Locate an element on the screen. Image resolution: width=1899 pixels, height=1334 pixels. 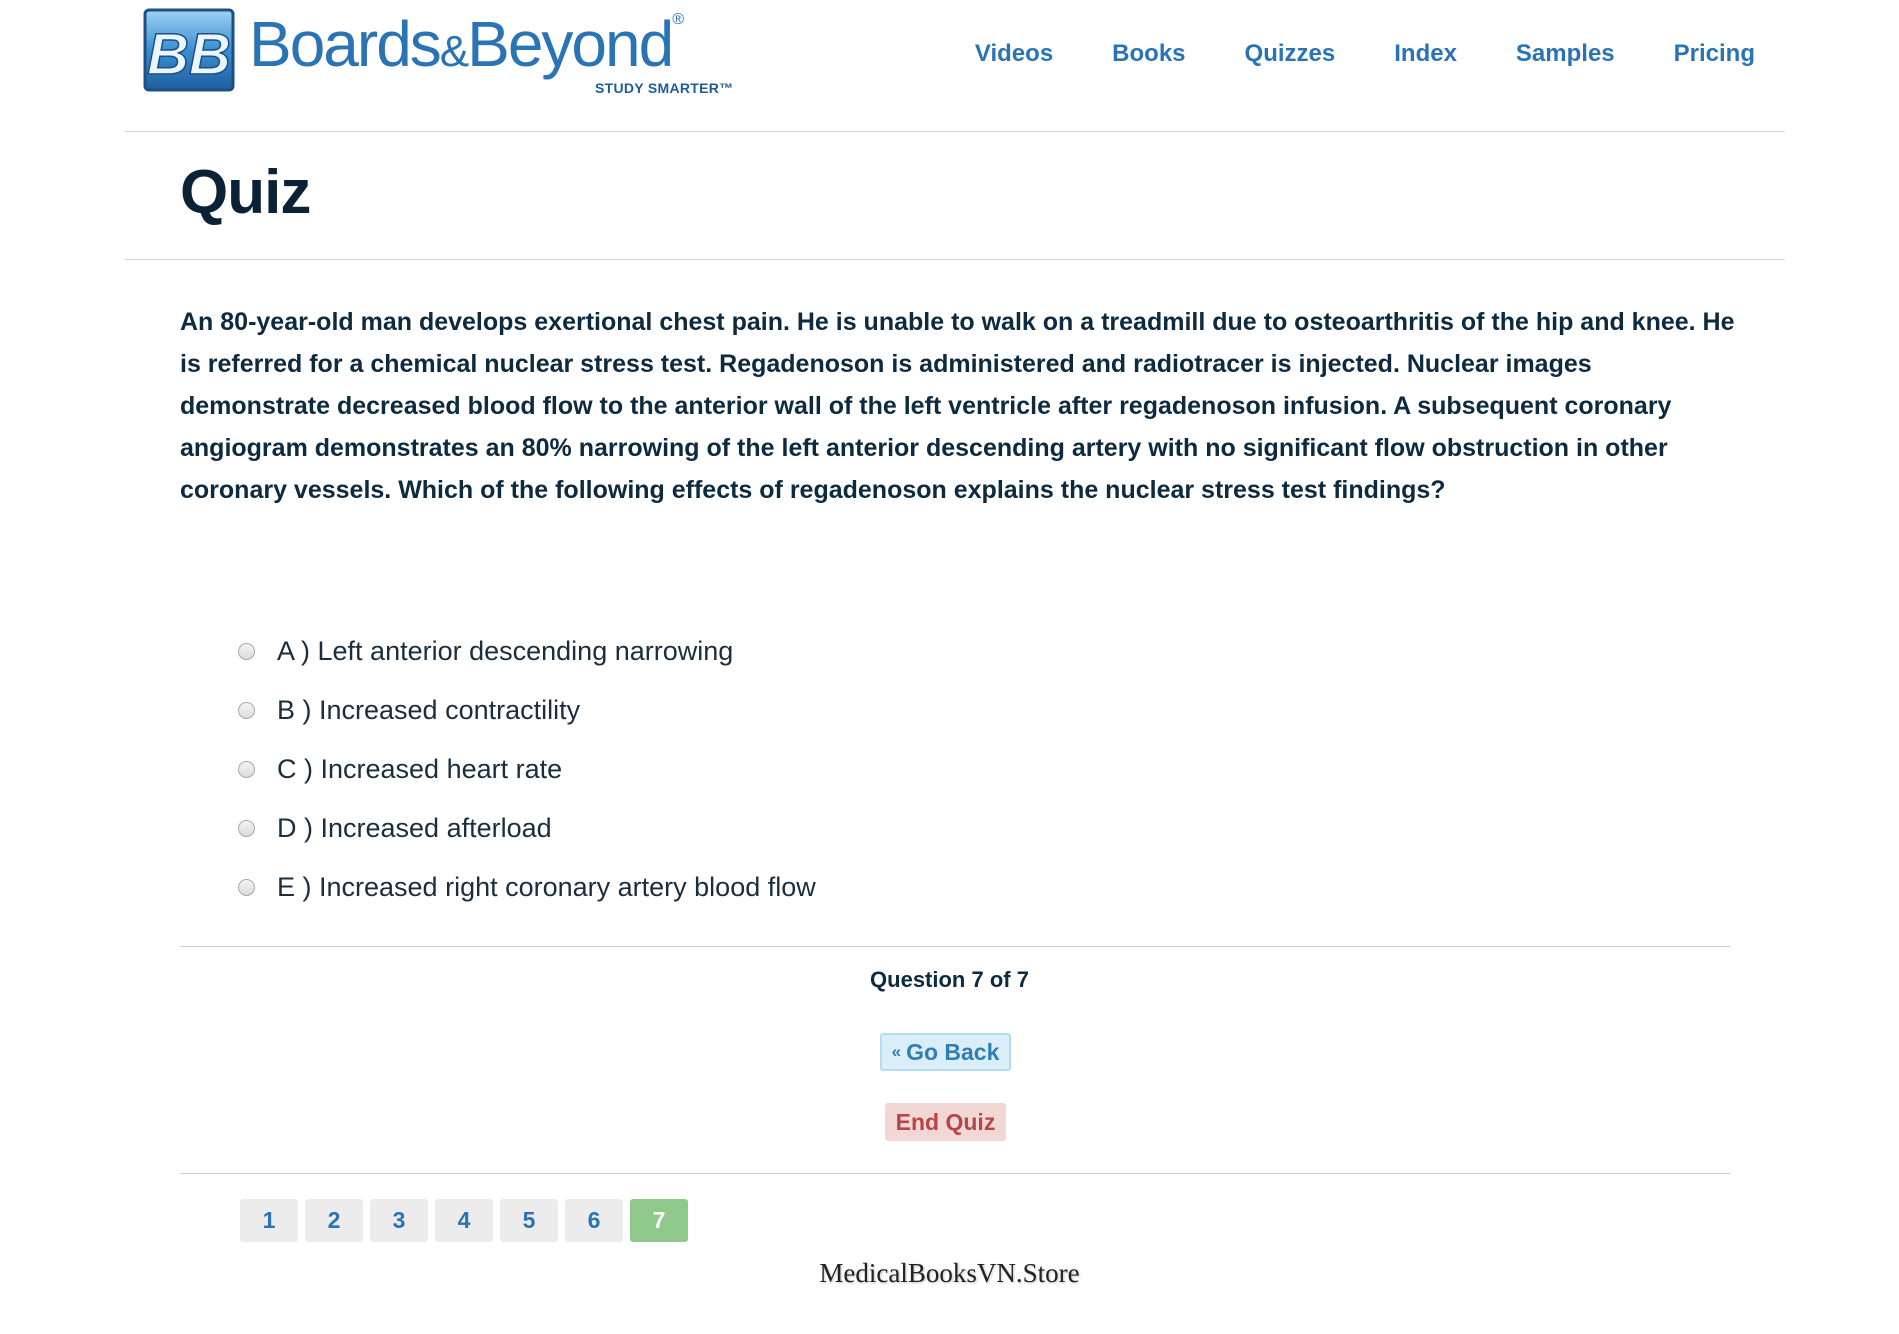
brand-logo: BB Boards&Beyond® STUDY SMARTER™ is located at coordinates (438, 53).